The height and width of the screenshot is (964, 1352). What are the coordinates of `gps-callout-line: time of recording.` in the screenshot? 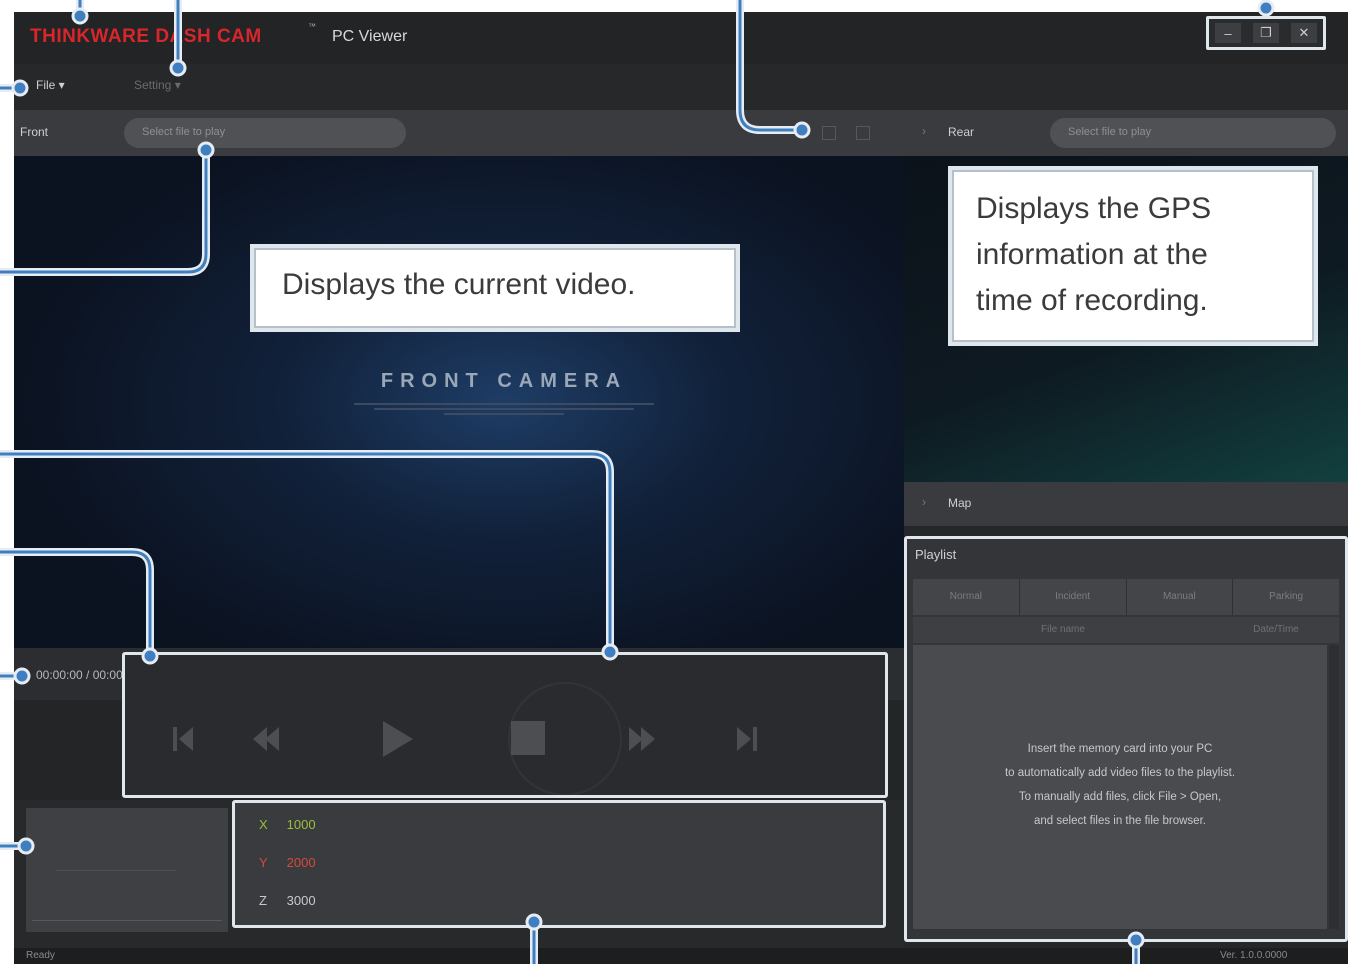 It's located at (1092, 300).